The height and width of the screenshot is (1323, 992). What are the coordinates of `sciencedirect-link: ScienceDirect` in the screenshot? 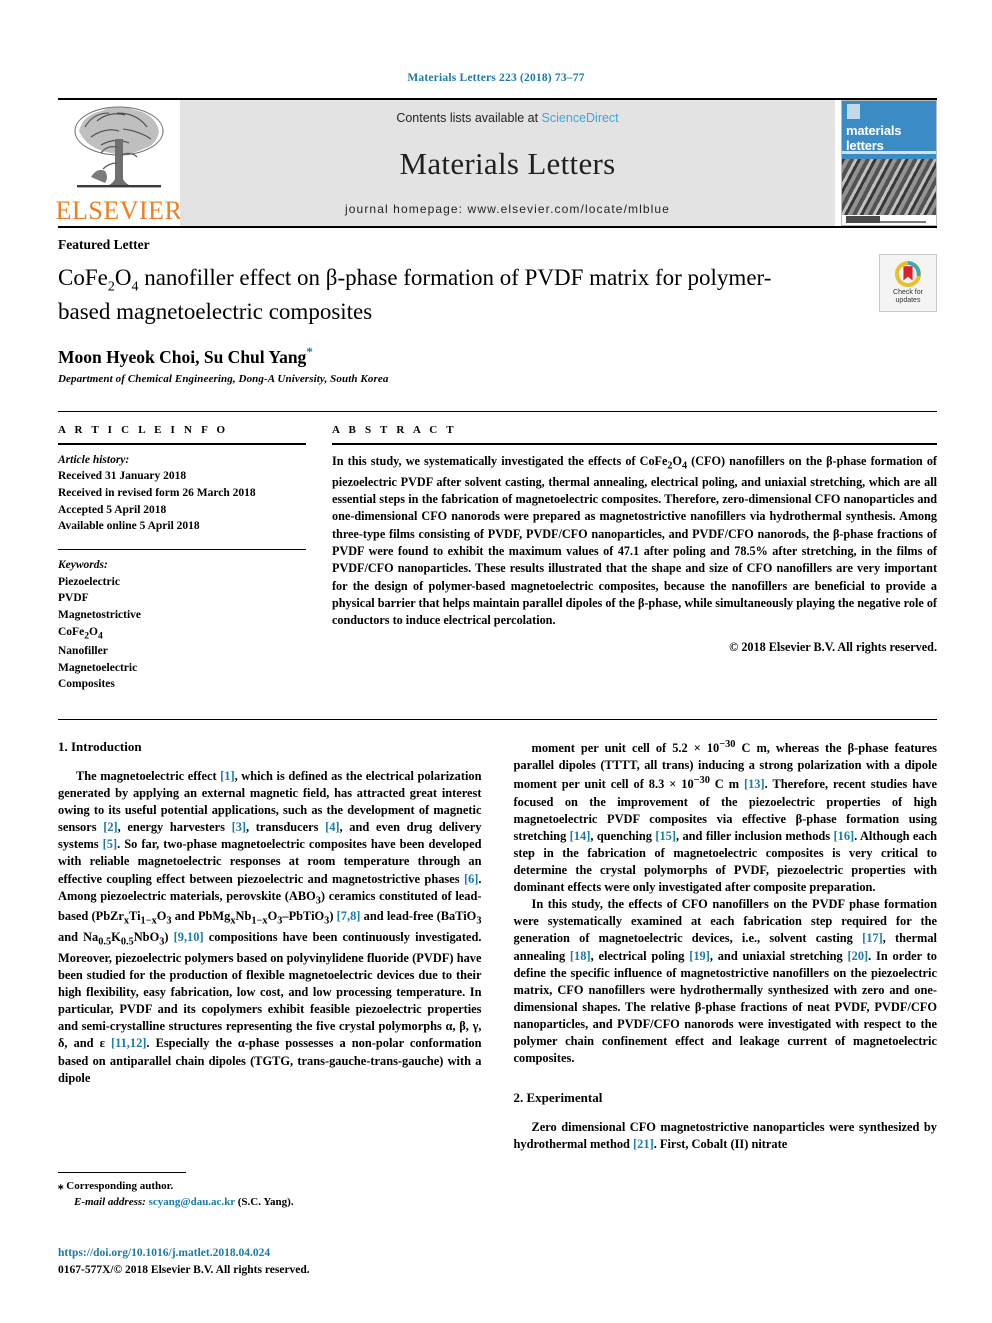 It's located at (580, 118).